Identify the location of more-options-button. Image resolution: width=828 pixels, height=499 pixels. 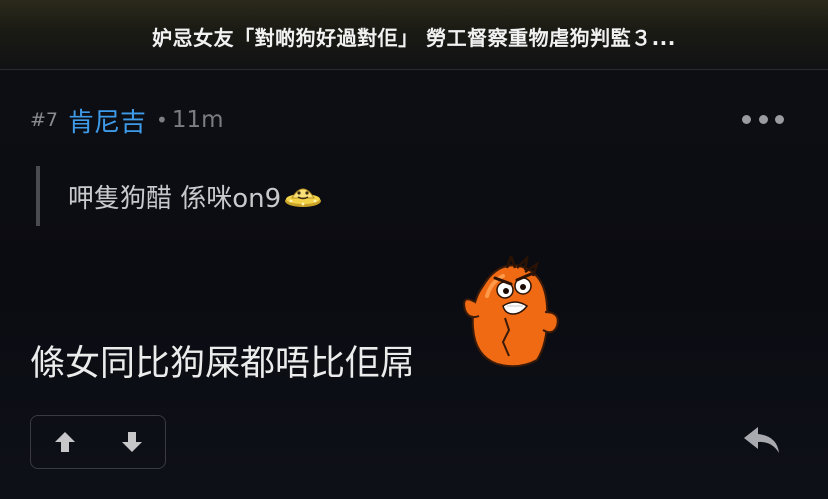
(763, 119).